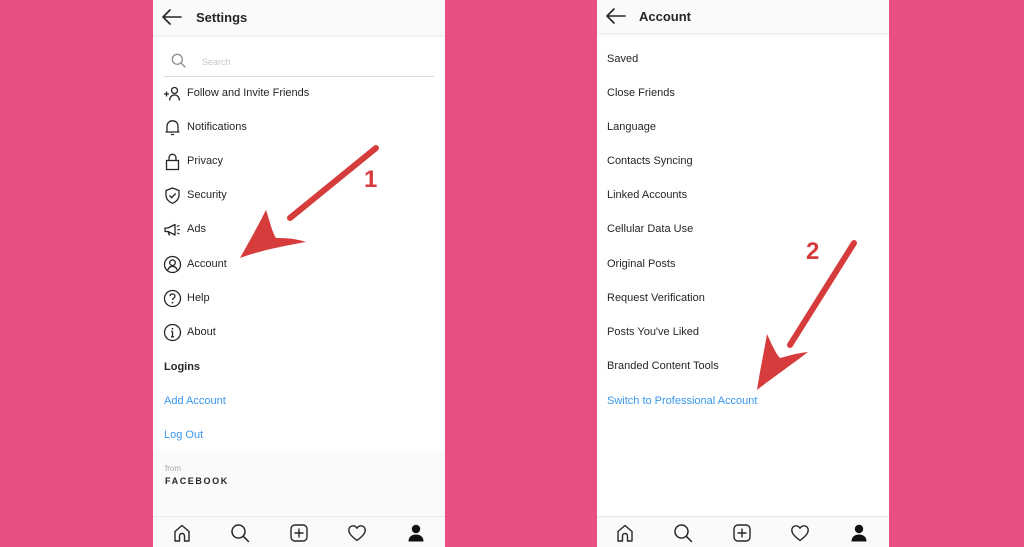 The width and height of the screenshot is (1024, 547). Describe the element at coordinates (196, 229) in the screenshot. I see `menu-item-label: Ads` at that location.